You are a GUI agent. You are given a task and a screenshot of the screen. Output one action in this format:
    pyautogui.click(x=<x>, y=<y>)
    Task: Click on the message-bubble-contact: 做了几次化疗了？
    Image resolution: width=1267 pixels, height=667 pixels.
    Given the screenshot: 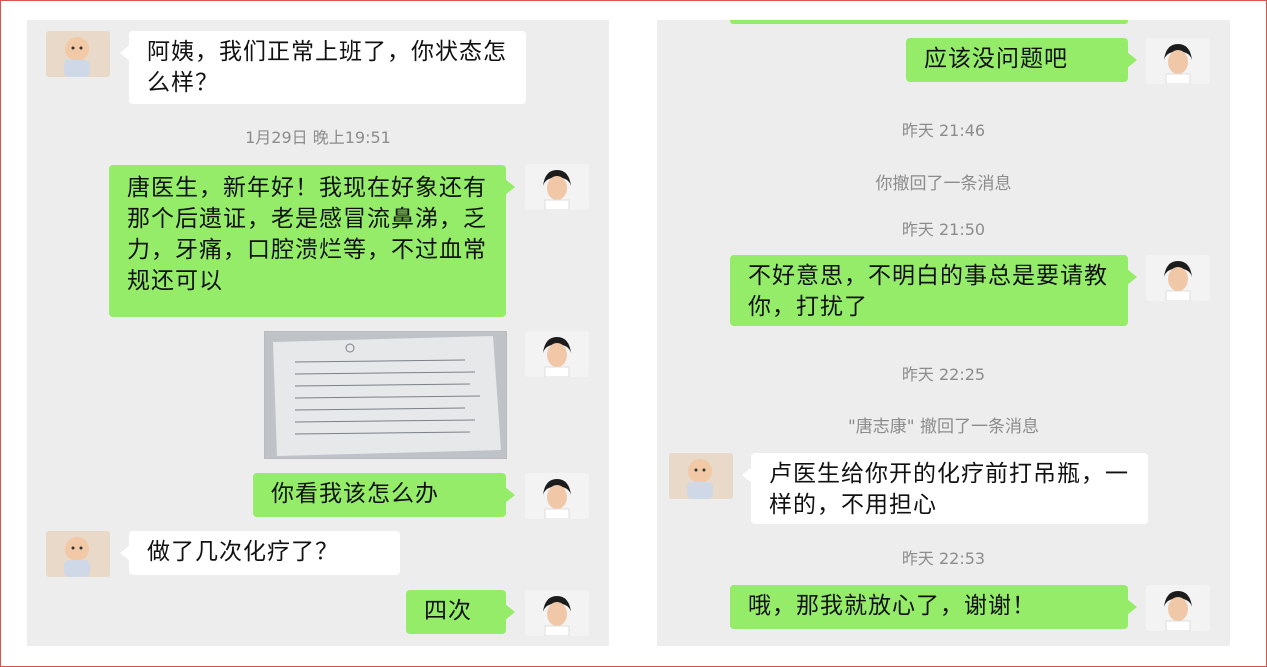 What is the action you would take?
    pyautogui.click(x=260, y=553)
    